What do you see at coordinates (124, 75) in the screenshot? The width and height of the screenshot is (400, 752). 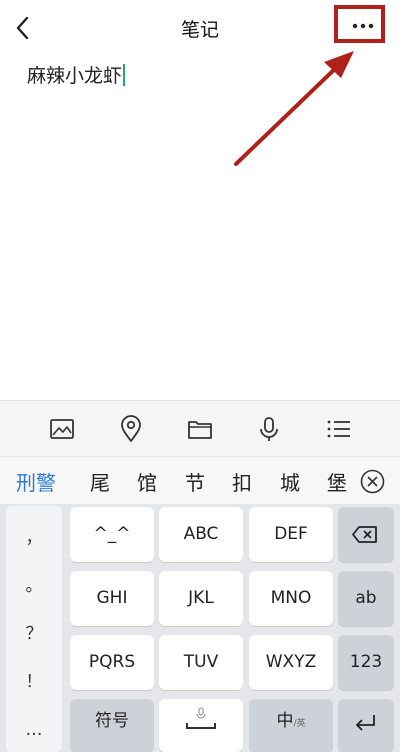 I see `text-caret` at bounding box center [124, 75].